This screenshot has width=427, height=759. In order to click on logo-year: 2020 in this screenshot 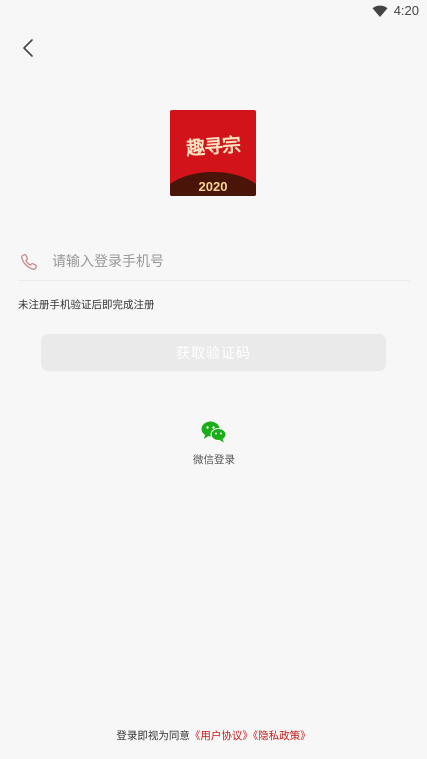, I will do `click(213, 186)`.